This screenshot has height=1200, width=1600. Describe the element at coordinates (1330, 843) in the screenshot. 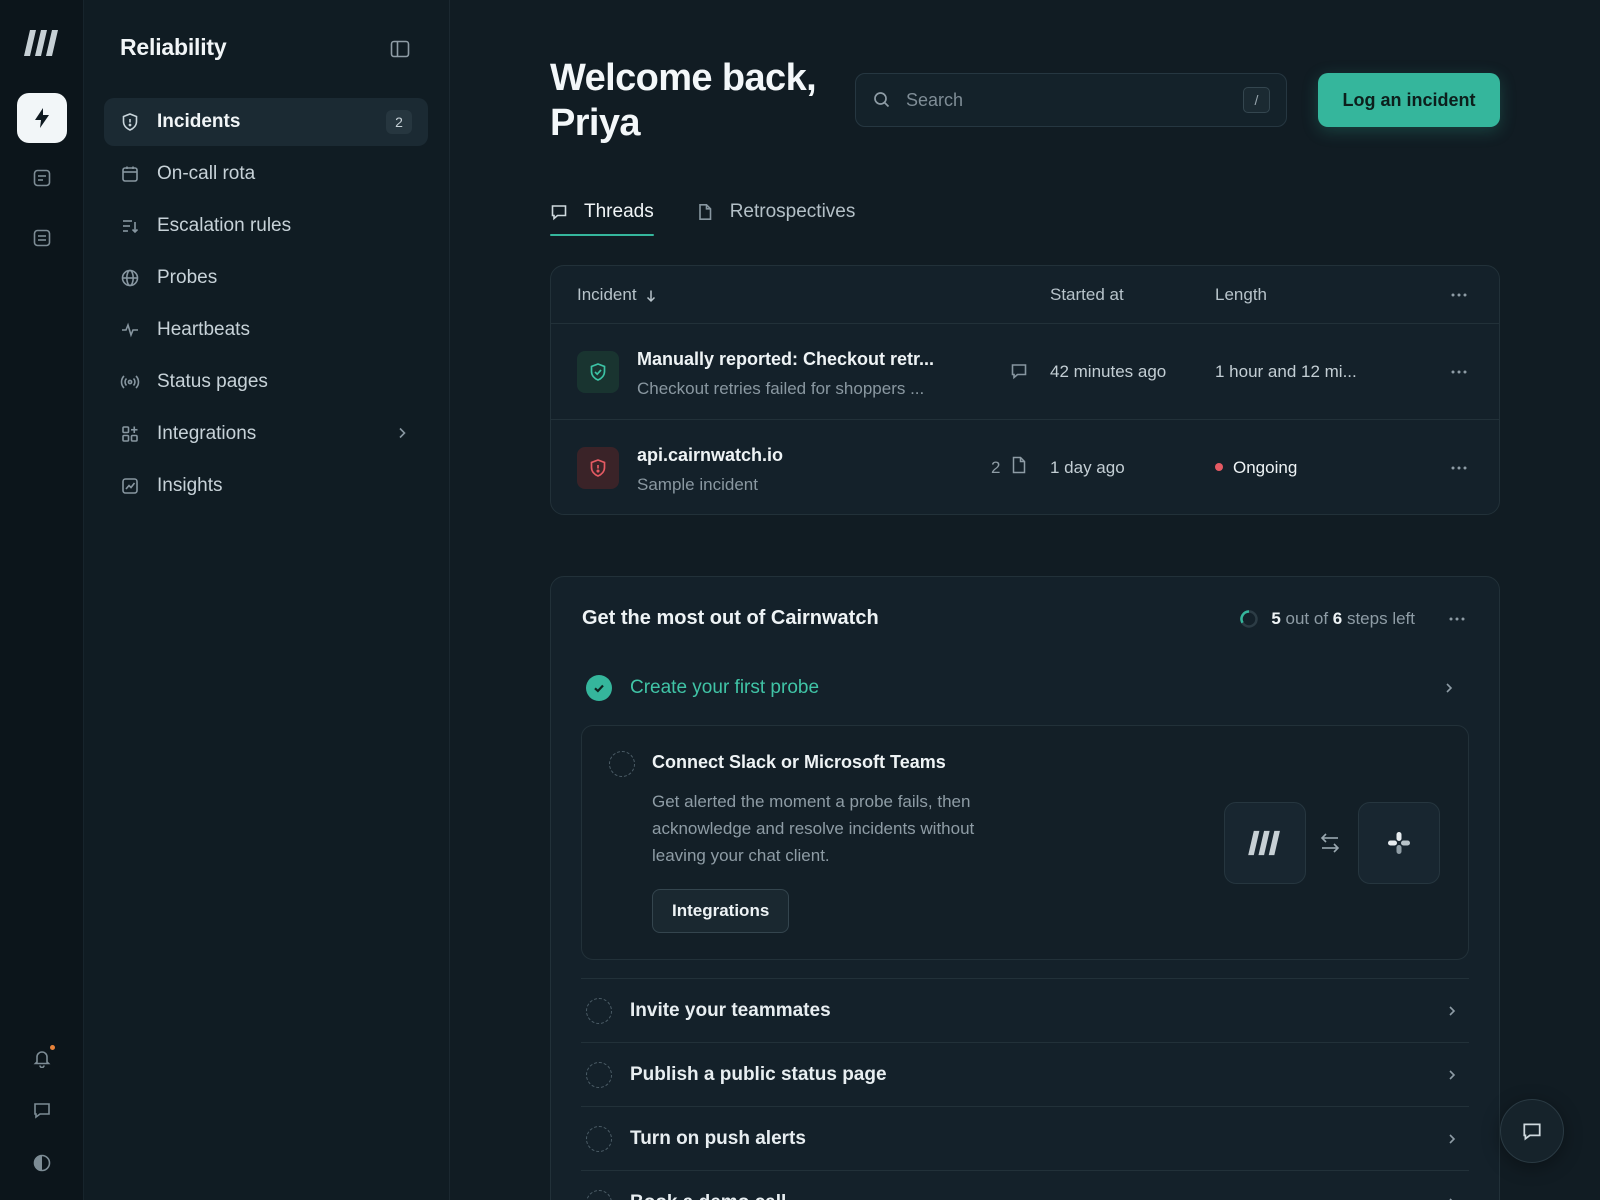

I see `swap-arrows-icon` at that location.